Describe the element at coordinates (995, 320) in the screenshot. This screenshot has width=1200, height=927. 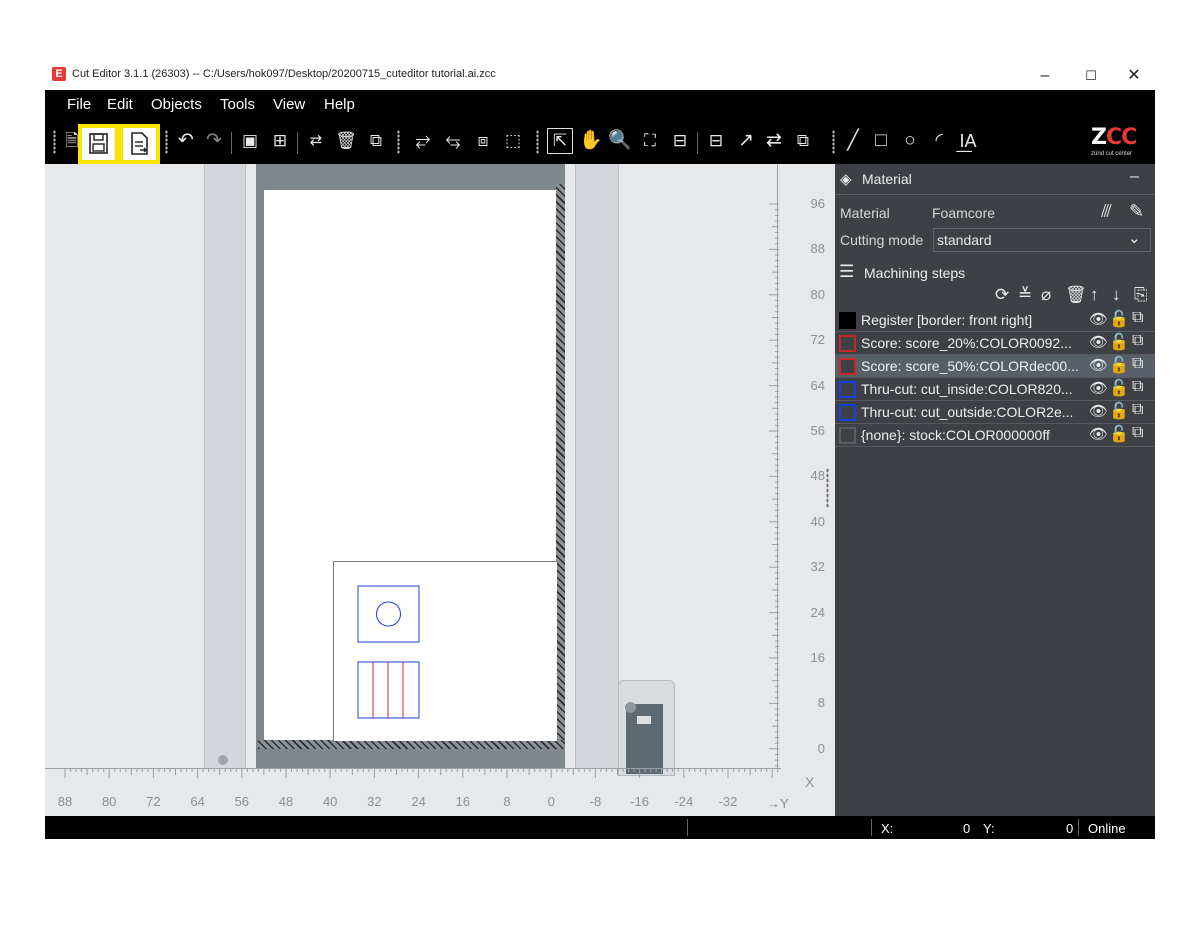
I see `machining-step-row: Register [border: front right] 👁 🔓 ⧉` at that location.